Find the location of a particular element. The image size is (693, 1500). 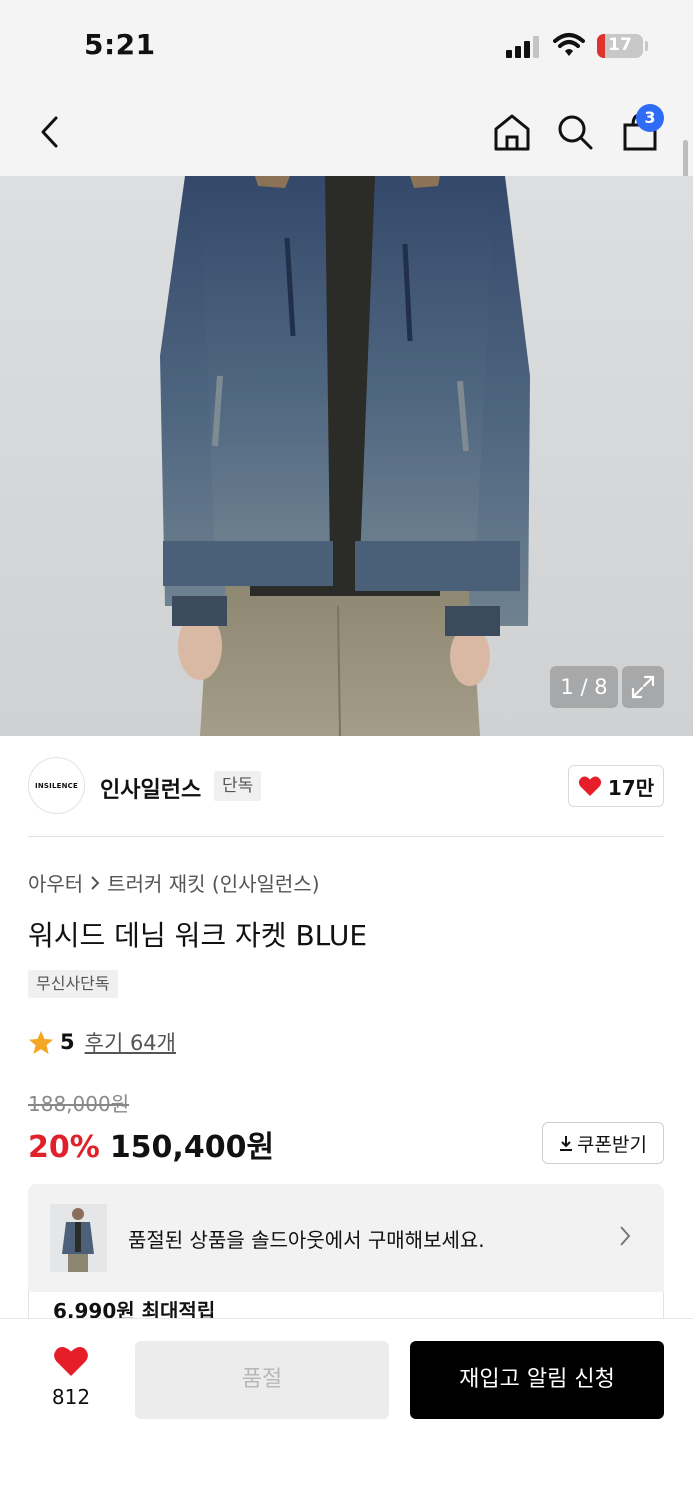

rating: 5 후기 64개 is located at coordinates (102, 1042).